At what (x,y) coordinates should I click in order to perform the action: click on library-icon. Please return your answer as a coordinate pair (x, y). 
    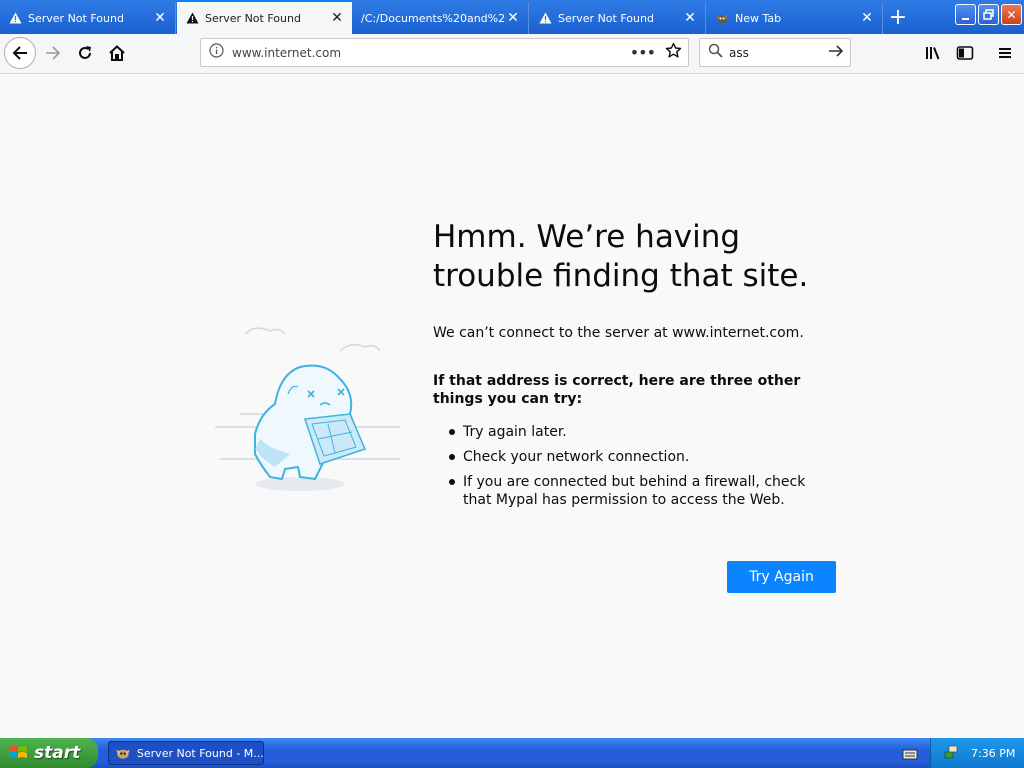
    Looking at the image, I should click on (933, 53).